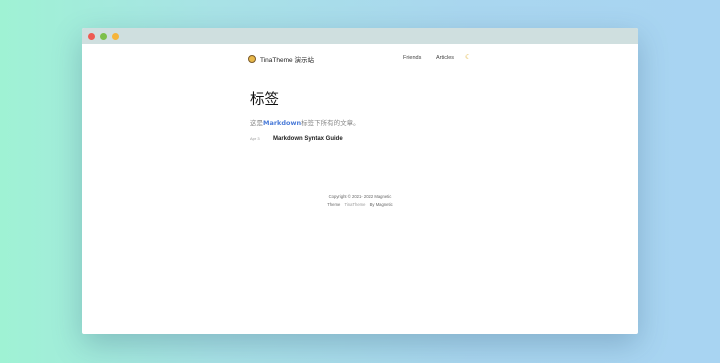  I want to click on close-window-button, so click(91, 36).